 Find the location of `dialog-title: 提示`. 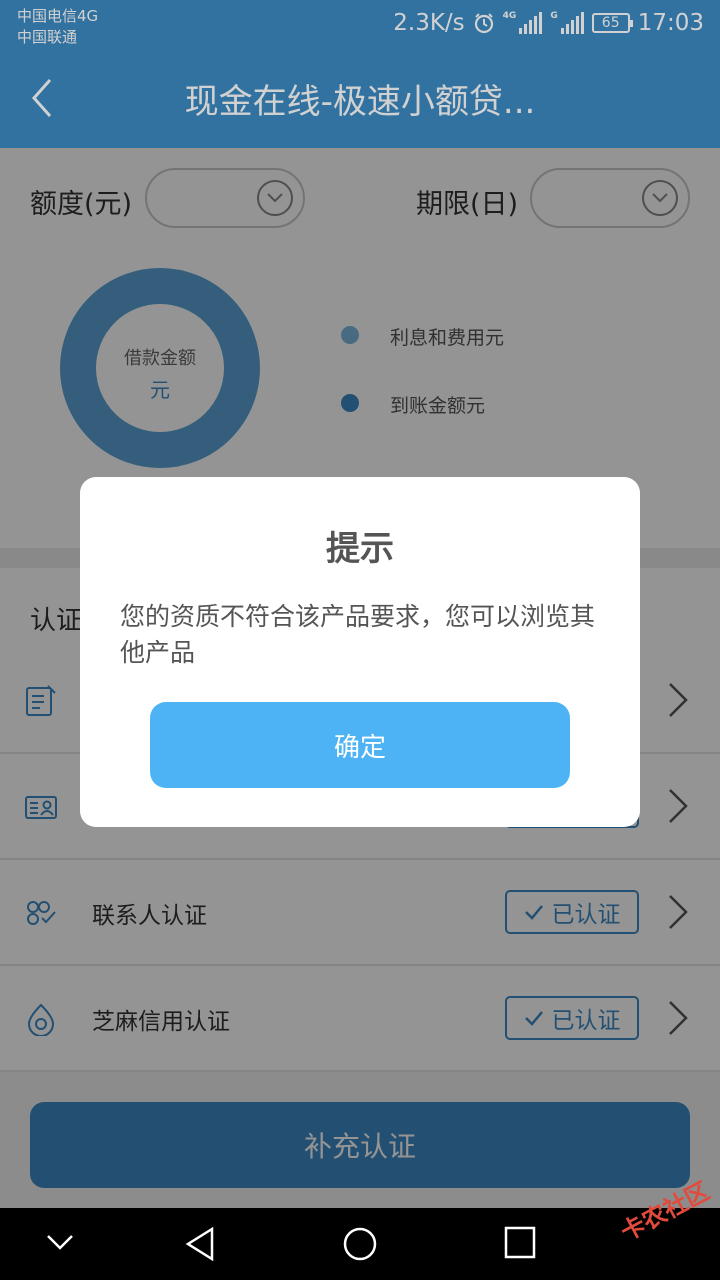

dialog-title: 提示 is located at coordinates (360, 549).